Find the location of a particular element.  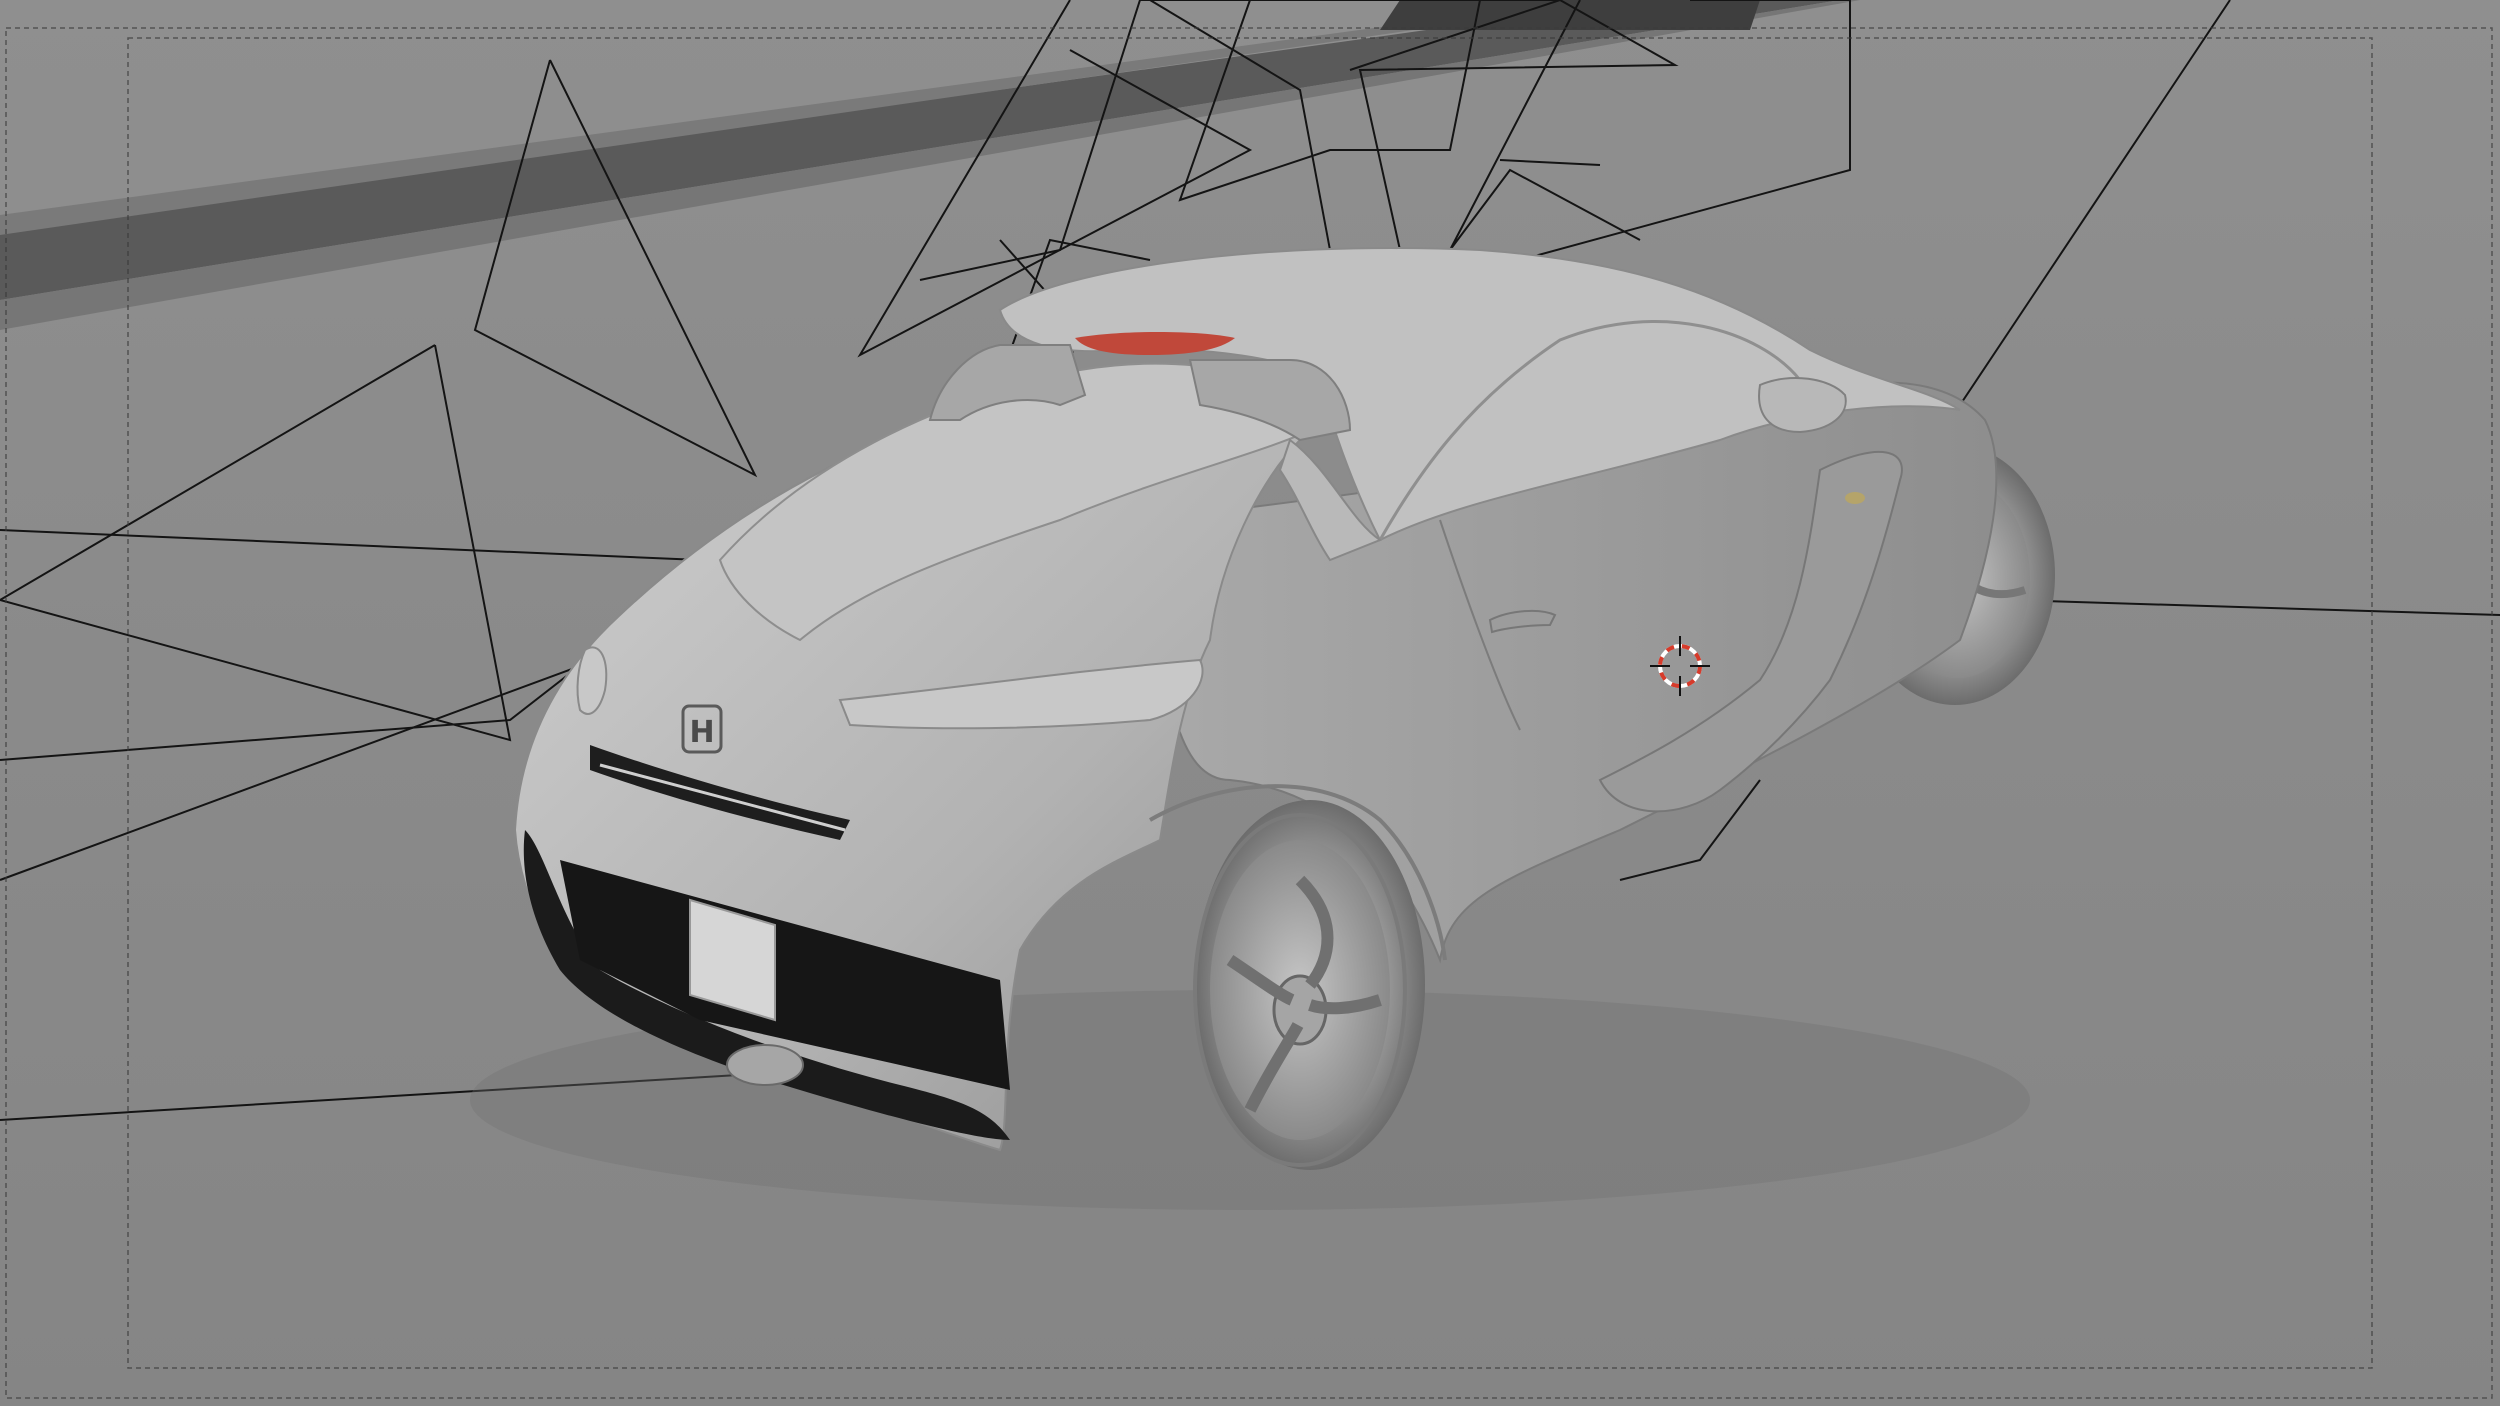

exhaust-tip is located at coordinates (765, 1065).